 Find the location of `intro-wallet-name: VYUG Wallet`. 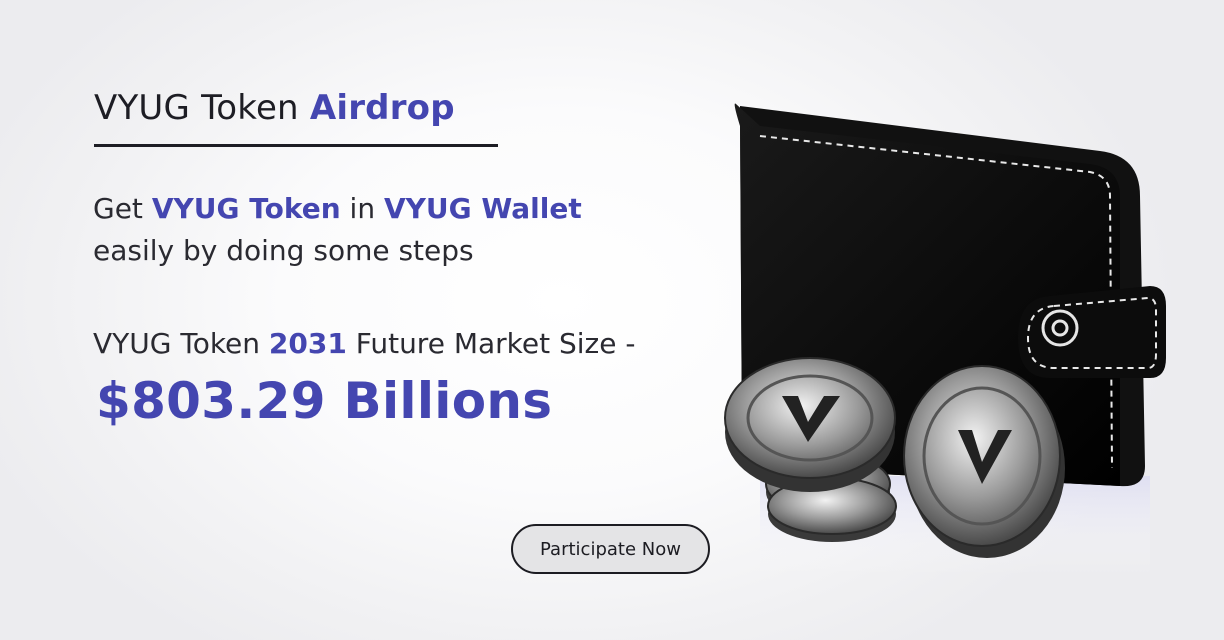

intro-wallet-name: VYUG Wallet is located at coordinates (482, 208).